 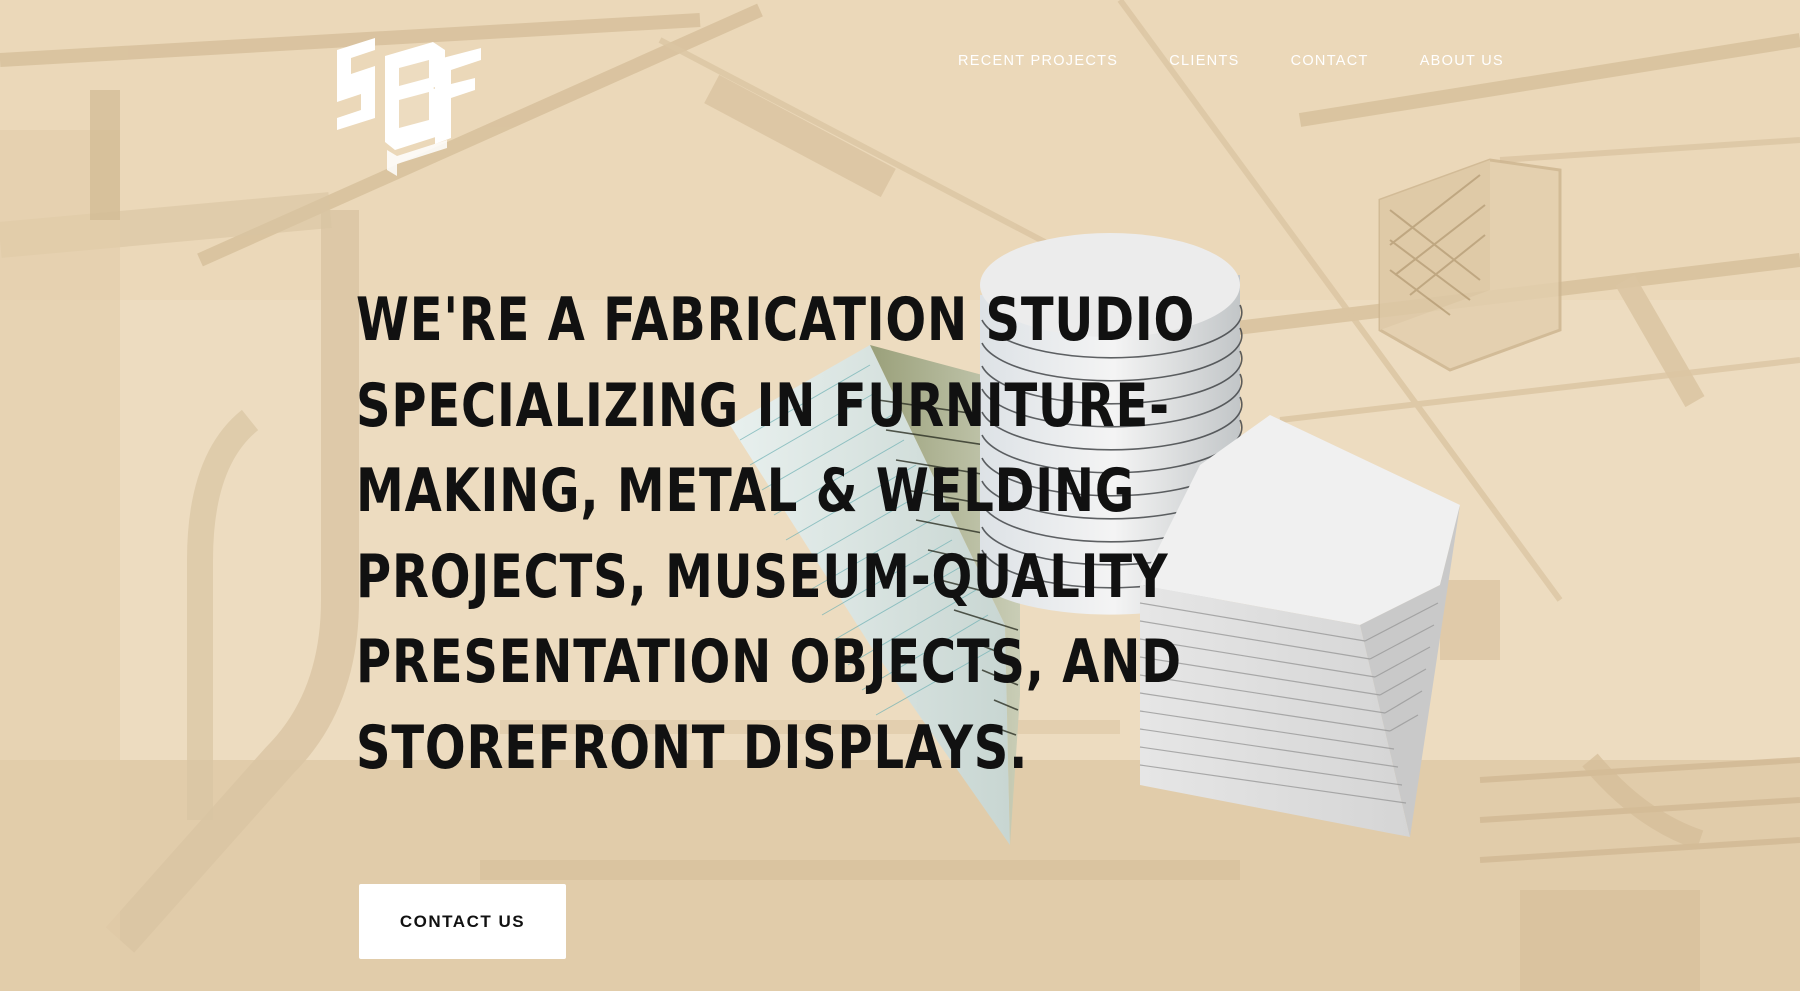 I want to click on headline-line: WE'RE A FABRICATION STUDIO, so click(x=776, y=320).